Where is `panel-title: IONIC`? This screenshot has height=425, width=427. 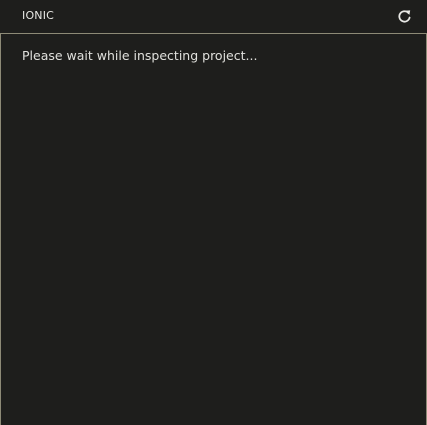
panel-title: IONIC is located at coordinates (38, 15).